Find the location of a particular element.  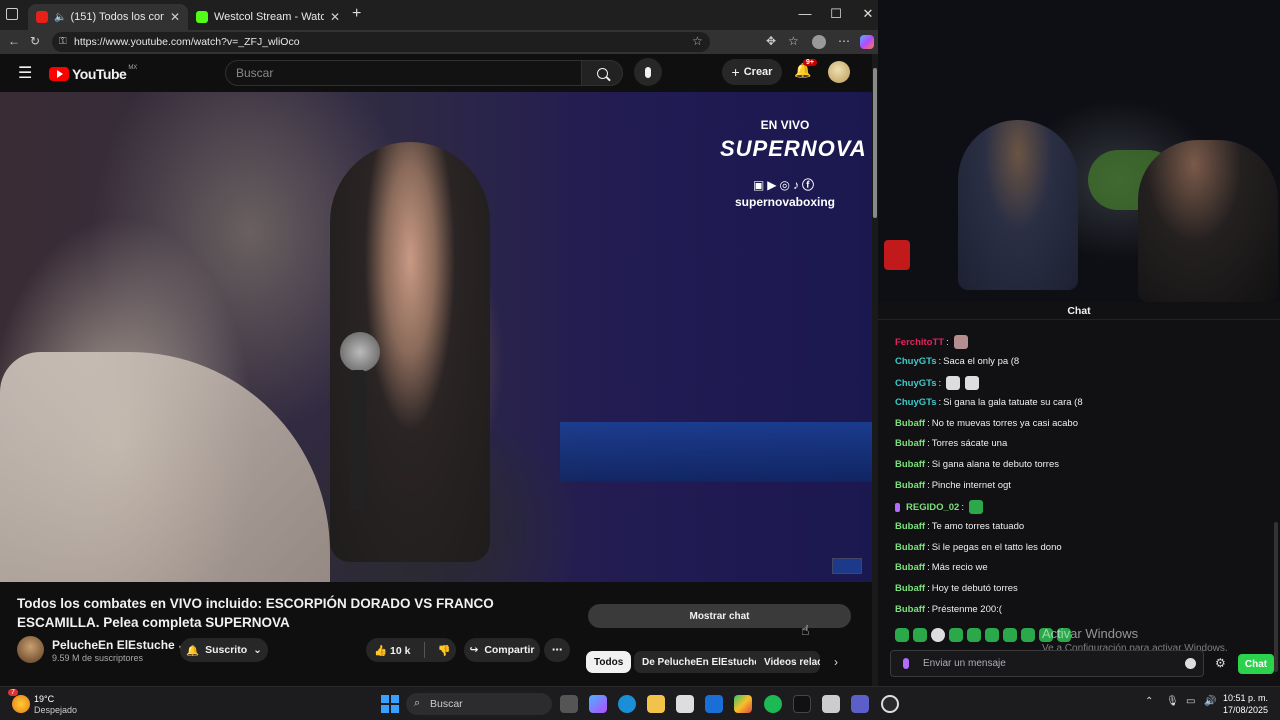

chip-channel: De PelucheEn ElEstuche is located at coordinates (701, 662).